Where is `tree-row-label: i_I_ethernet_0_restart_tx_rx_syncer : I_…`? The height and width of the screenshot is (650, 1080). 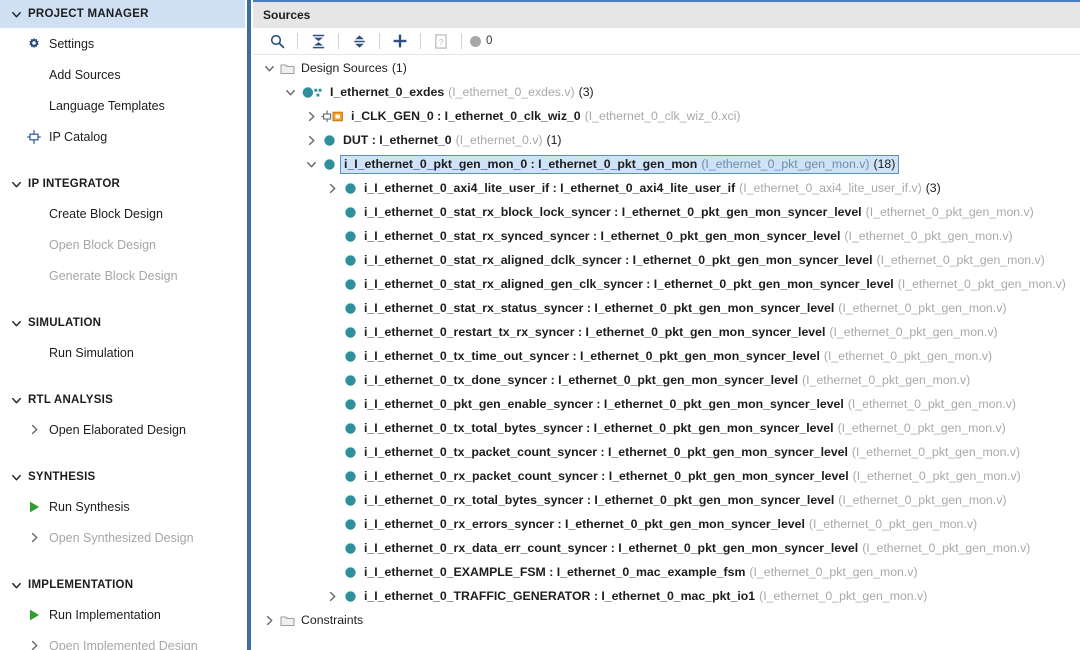 tree-row-label: i_I_ethernet_0_restart_tx_rx_syncer : I_… is located at coordinates (681, 332).